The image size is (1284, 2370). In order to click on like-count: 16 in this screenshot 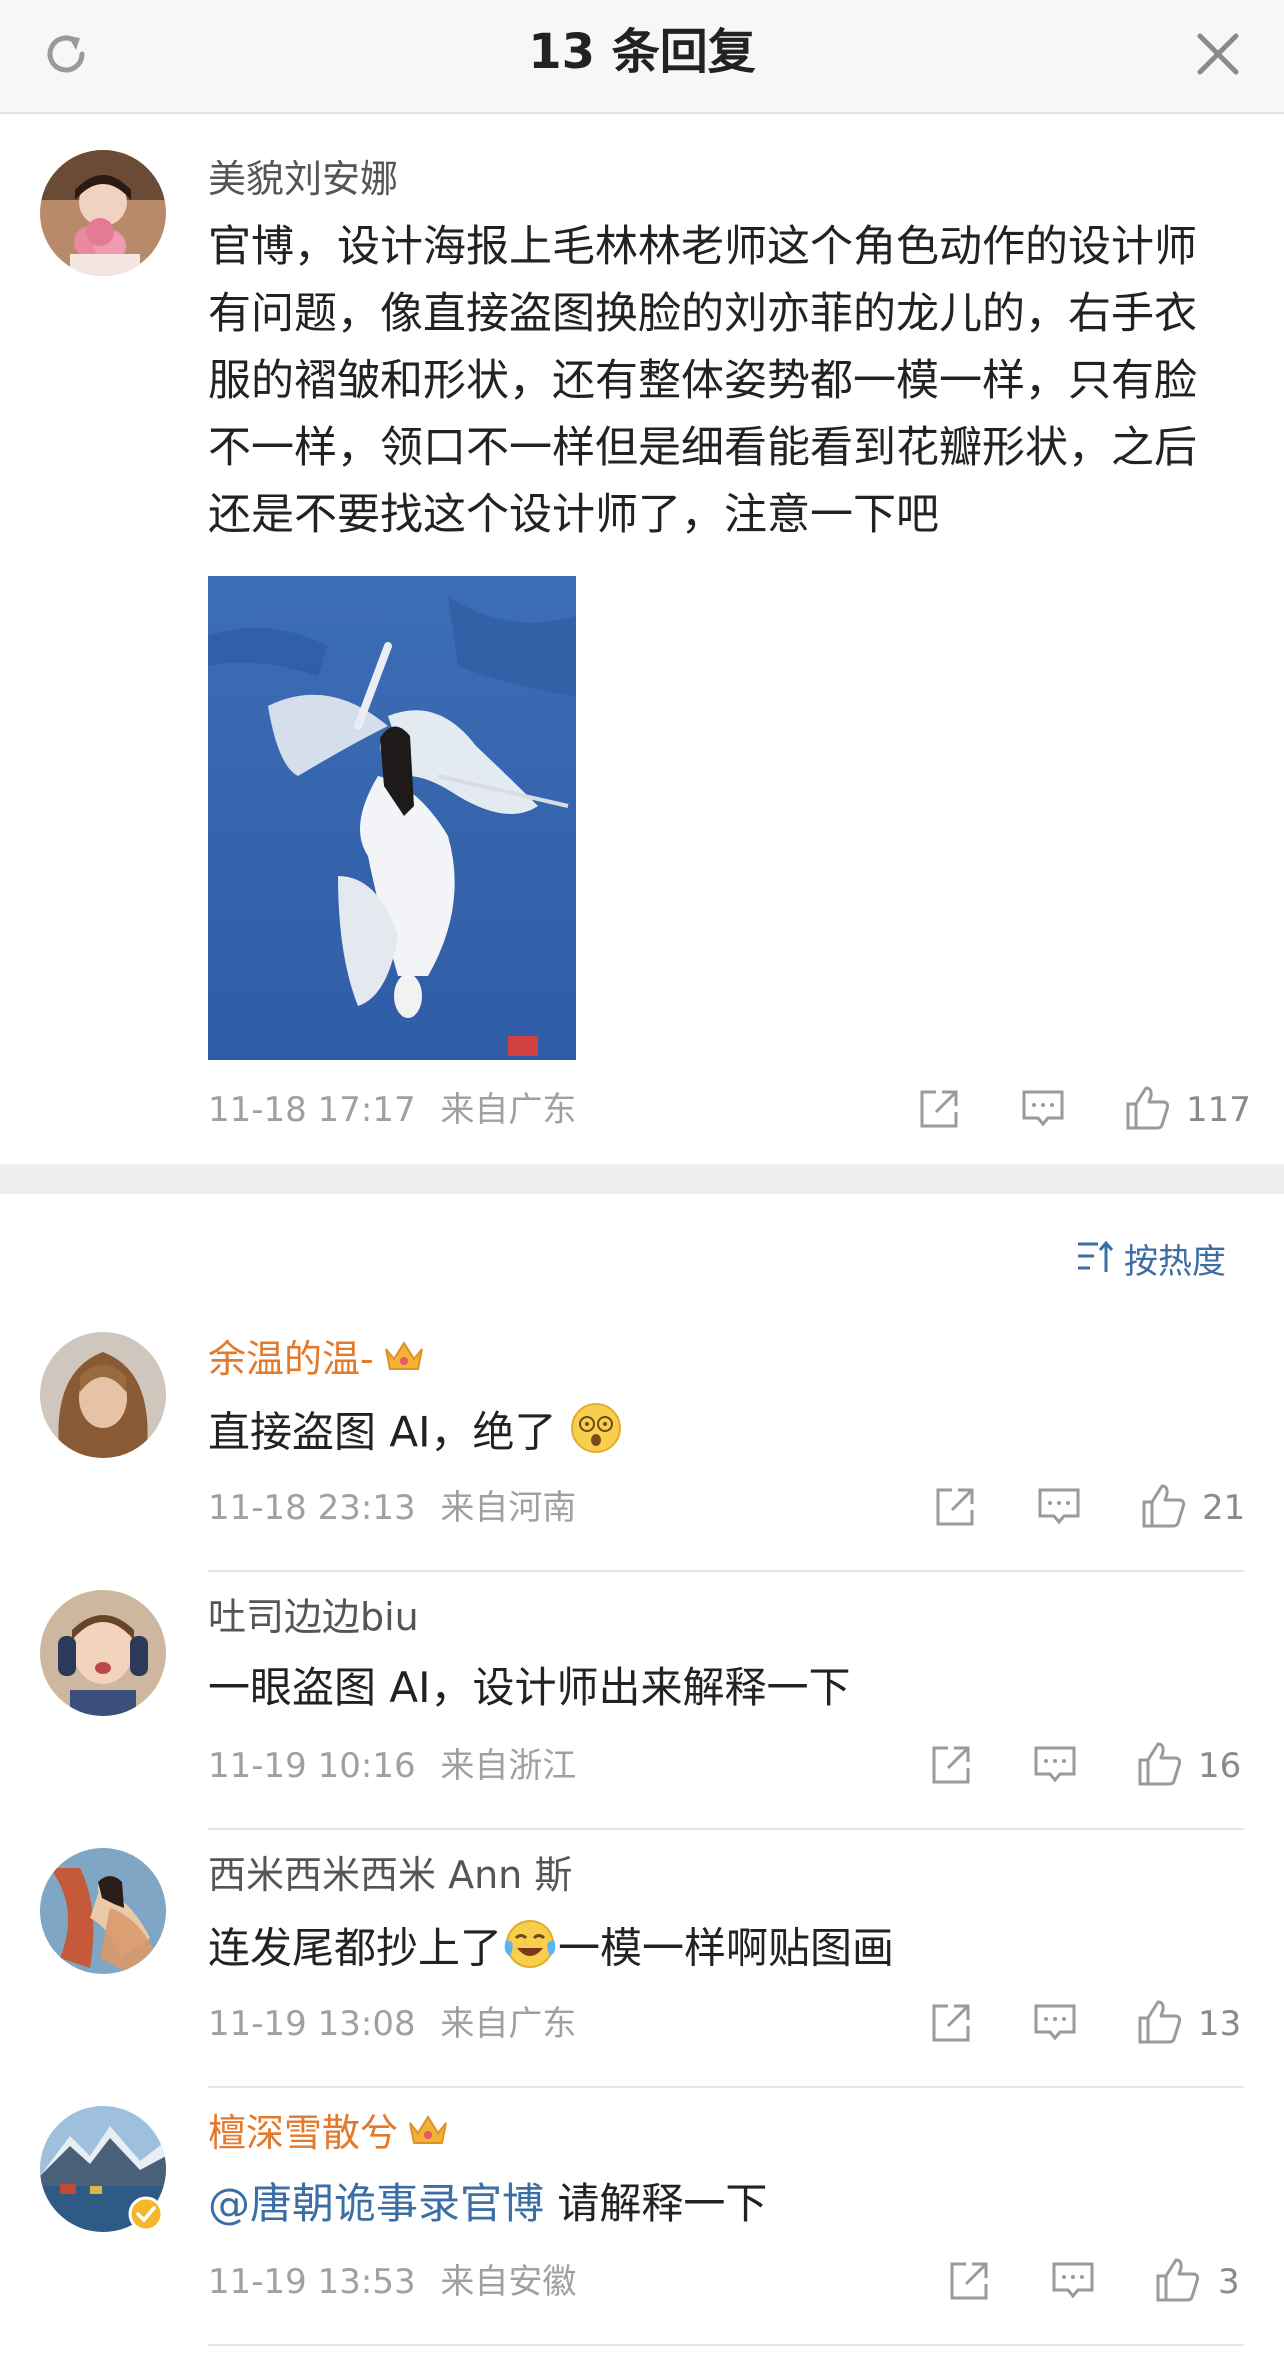, I will do `click(1220, 1766)`.